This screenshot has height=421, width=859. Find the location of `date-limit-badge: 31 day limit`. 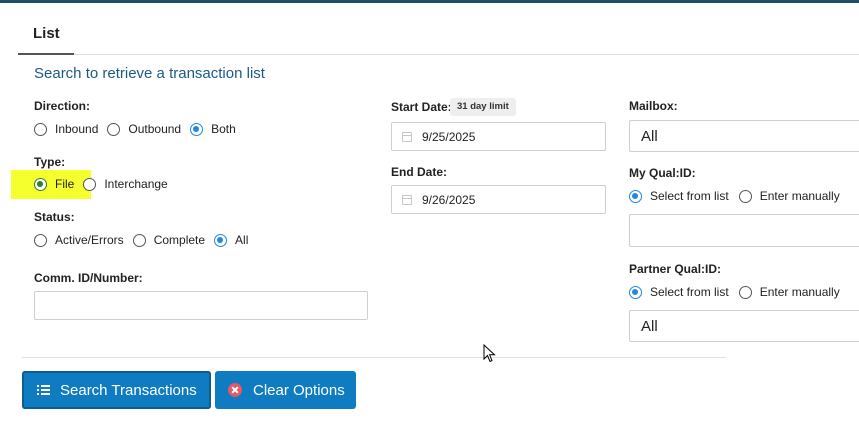

date-limit-badge: 31 day limit is located at coordinates (483, 107).